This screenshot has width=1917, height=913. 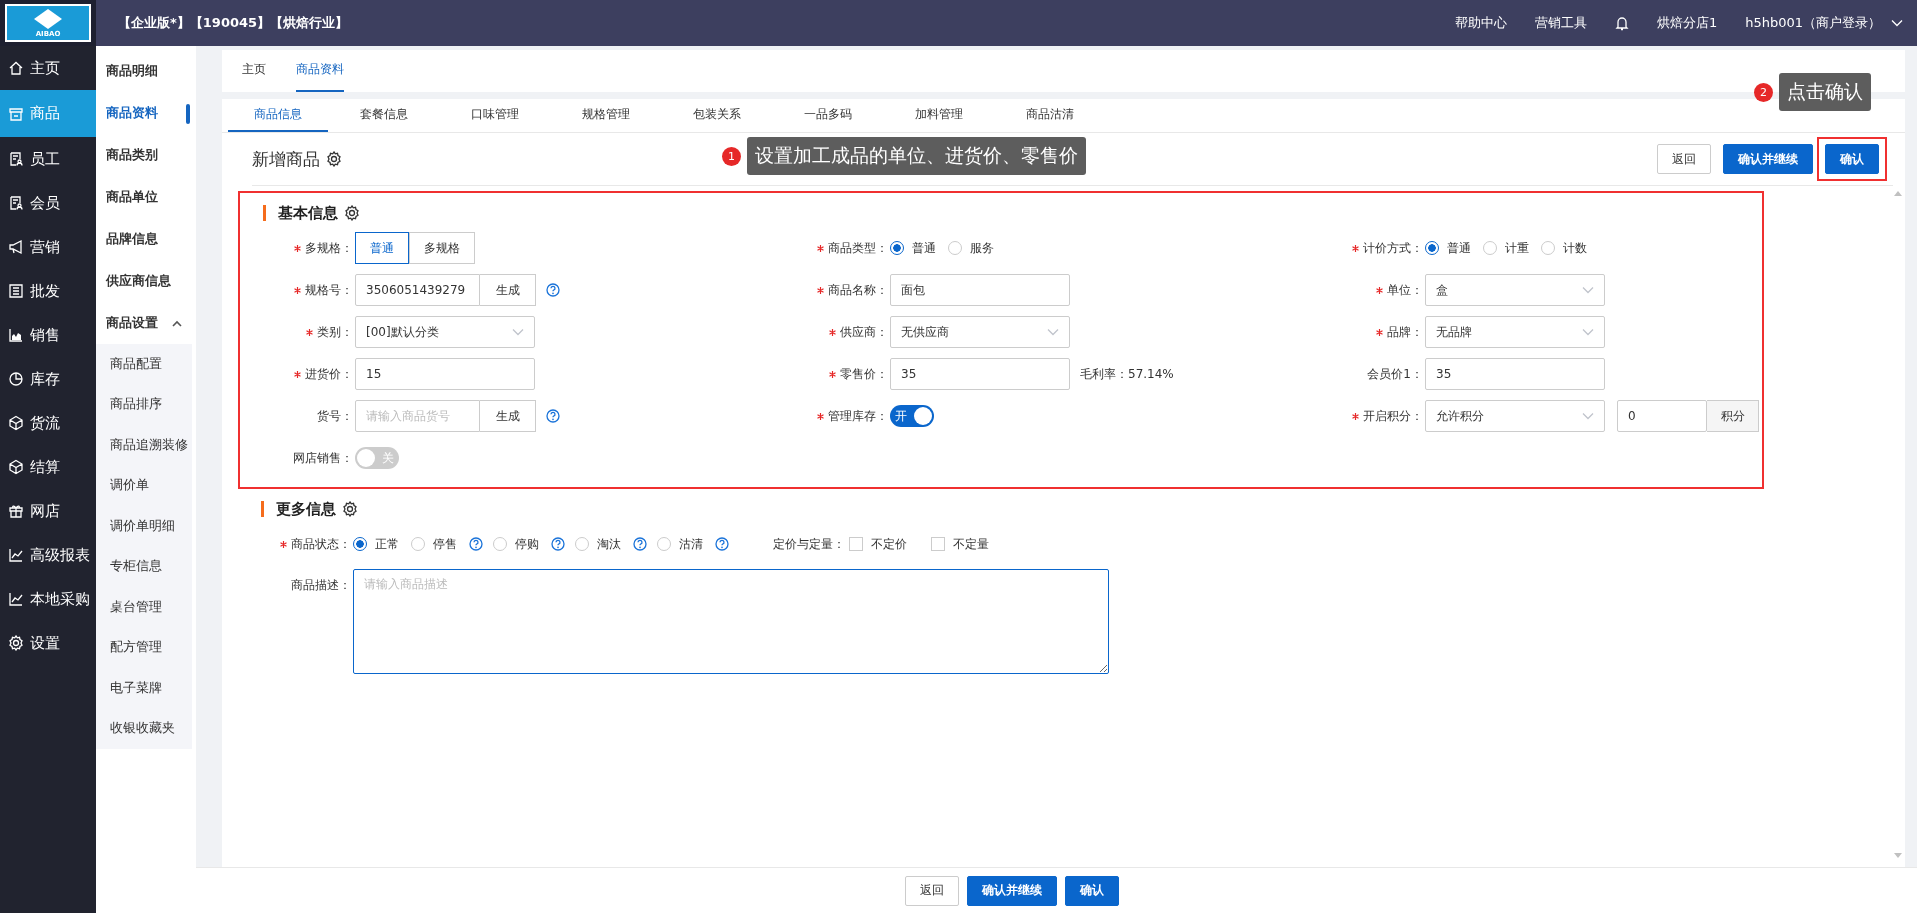 I want to click on nav-item: 高级报表, so click(x=48, y=555).